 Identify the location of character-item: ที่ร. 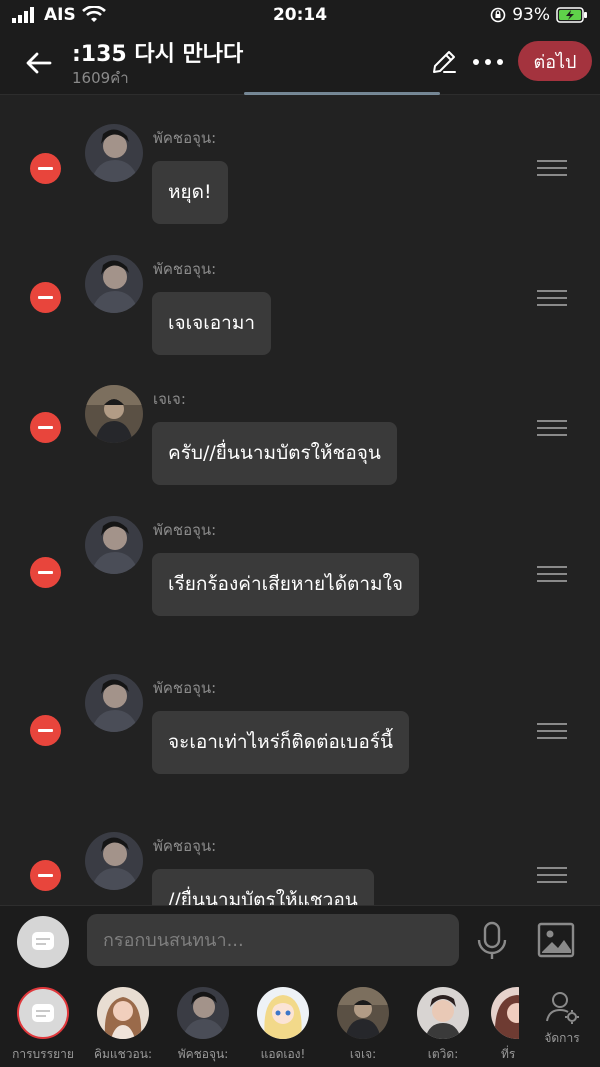
(501, 1025).